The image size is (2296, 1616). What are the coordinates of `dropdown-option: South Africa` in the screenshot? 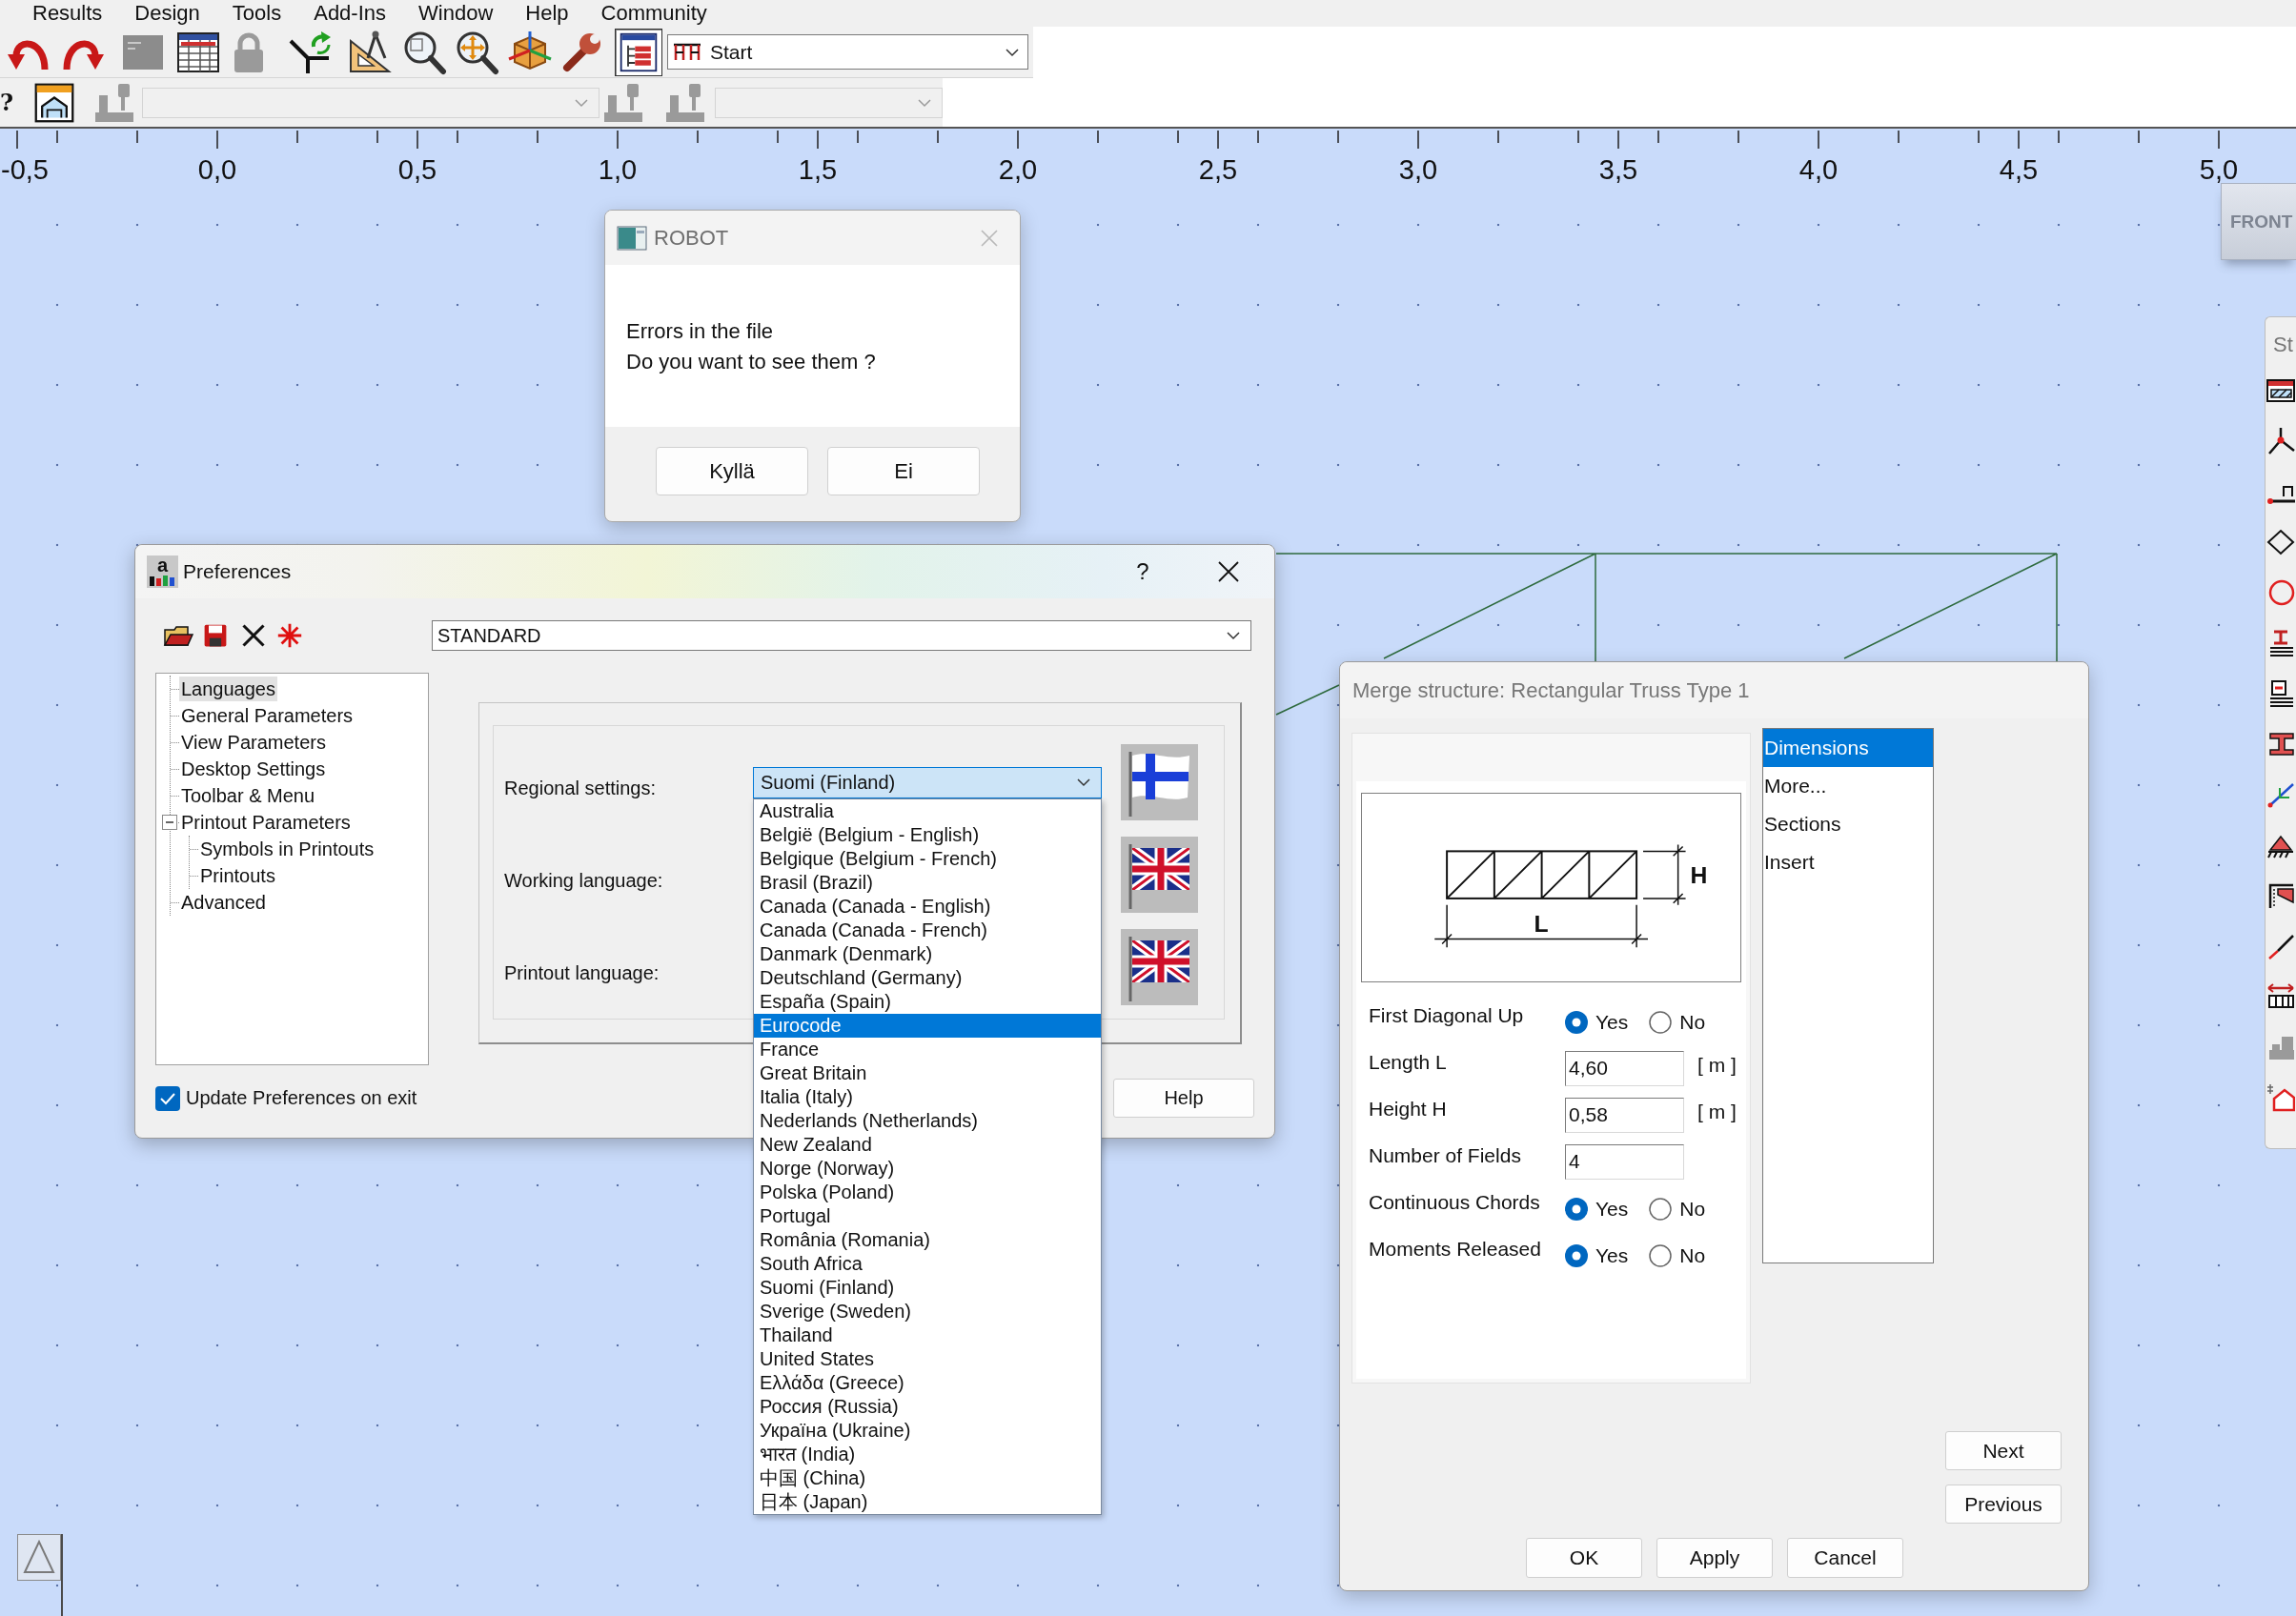 It's located at (927, 1263).